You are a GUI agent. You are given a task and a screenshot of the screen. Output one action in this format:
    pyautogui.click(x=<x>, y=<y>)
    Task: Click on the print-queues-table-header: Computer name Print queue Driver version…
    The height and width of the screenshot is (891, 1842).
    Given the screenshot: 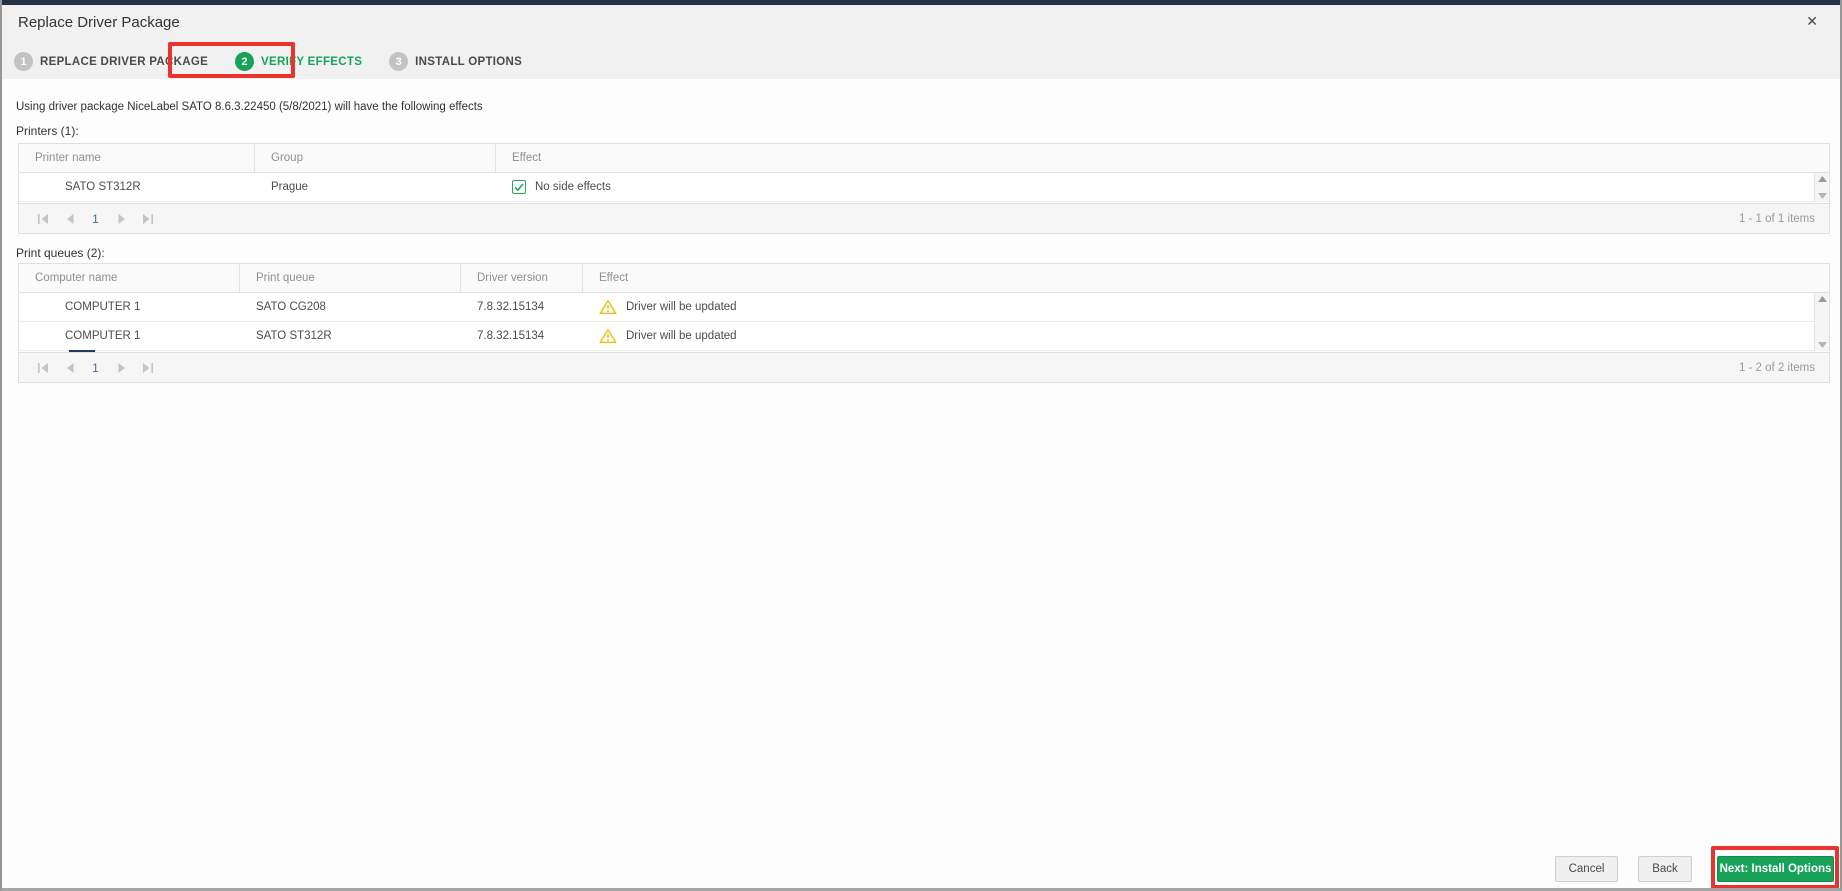 What is the action you would take?
    pyautogui.click(x=924, y=278)
    